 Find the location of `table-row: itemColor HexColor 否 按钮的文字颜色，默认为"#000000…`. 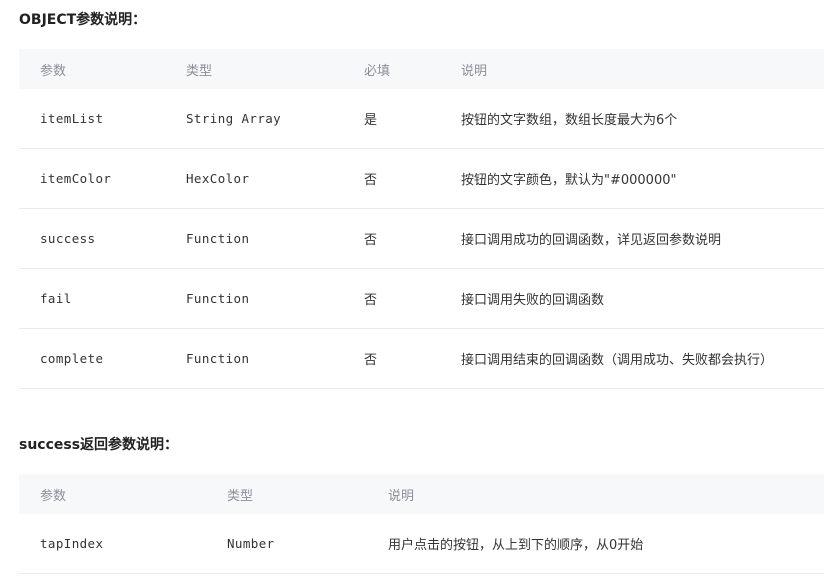

table-row: itemColor HexColor 否 按钮的文字颜色，默认为"#000000… is located at coordinates (421, 179).